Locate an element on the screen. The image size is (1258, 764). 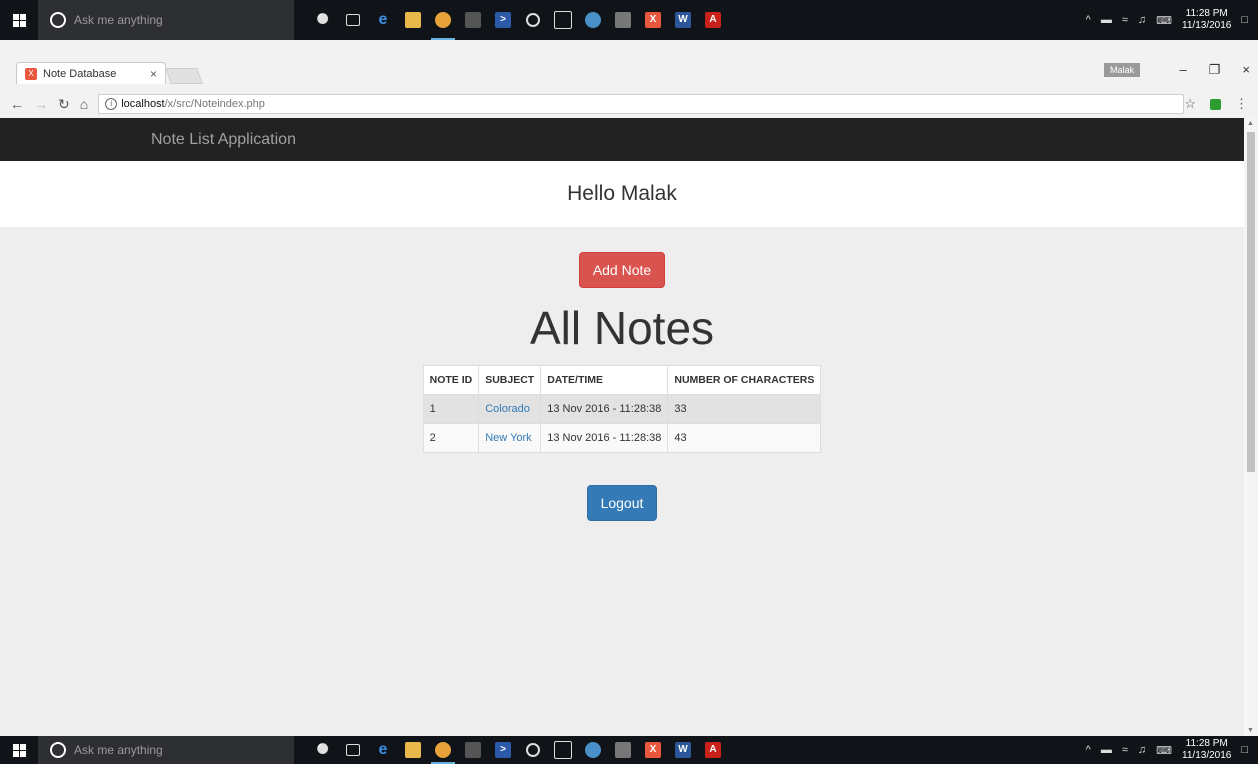
add-note-button: Add Note is located at coordinates (622, 270).